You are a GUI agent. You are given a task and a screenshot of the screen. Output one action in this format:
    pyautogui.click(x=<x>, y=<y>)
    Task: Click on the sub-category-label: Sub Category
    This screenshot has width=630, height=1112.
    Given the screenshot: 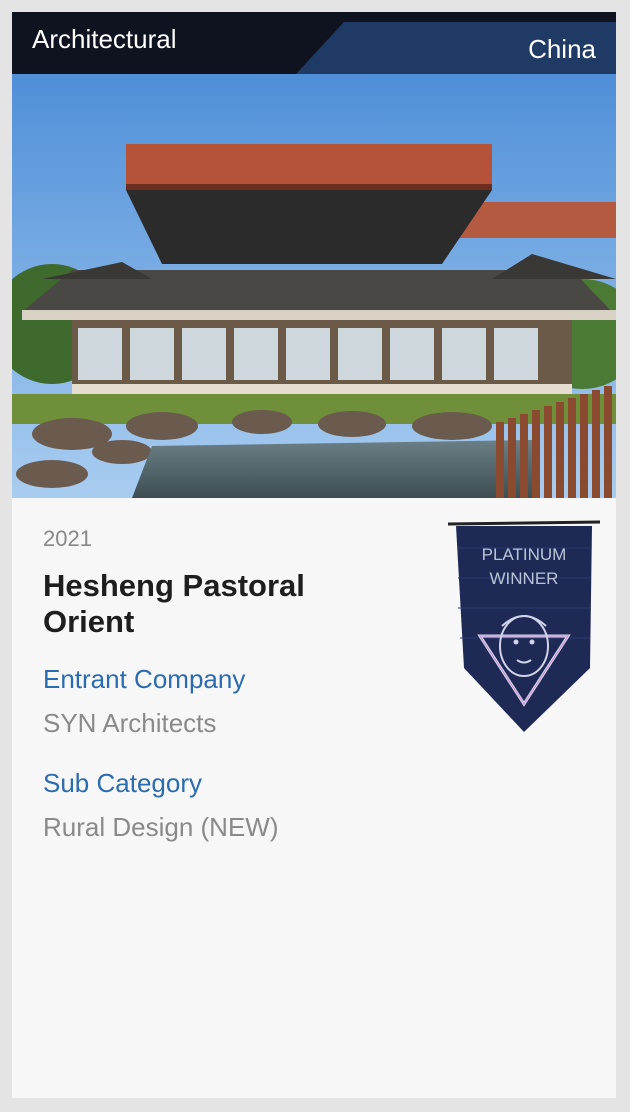 What is the action you would take?
    pyautogui.click(x=122, y=783)
    